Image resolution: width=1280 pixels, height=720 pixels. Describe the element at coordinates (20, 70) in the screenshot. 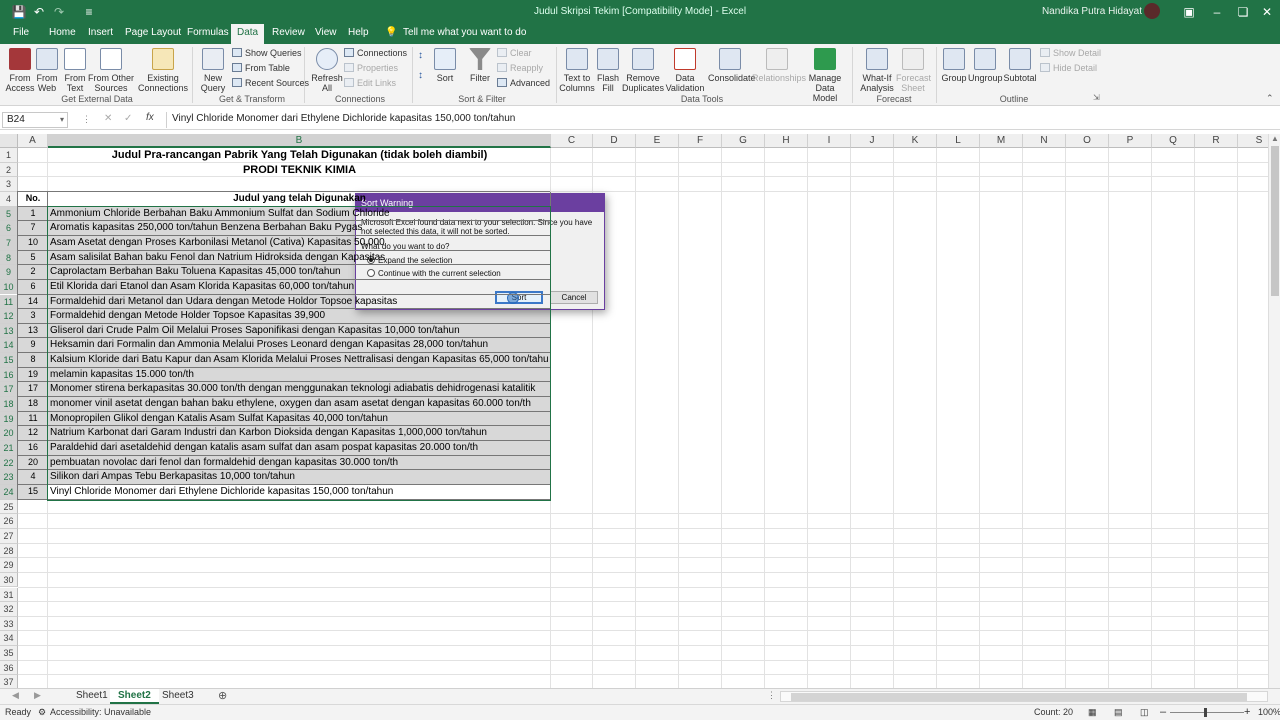

I see `from-access-button: From Access` at that location.